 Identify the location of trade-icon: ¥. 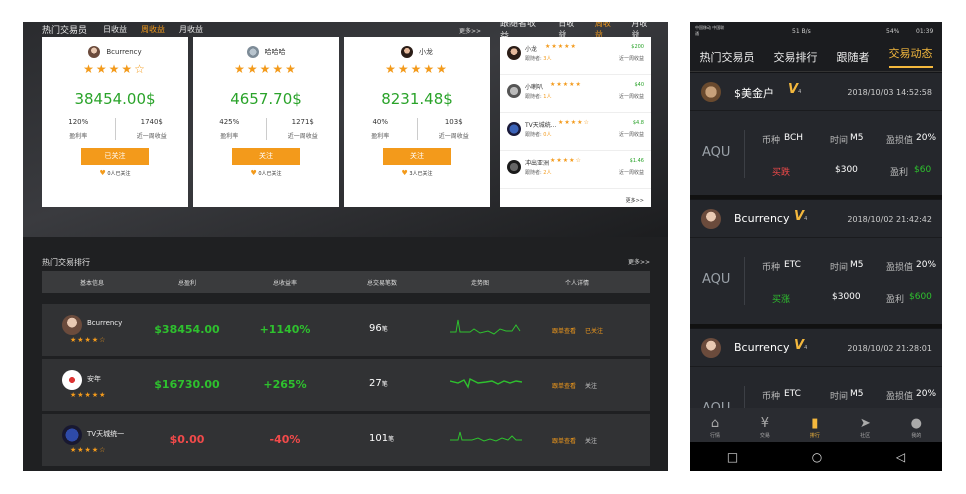
(765, 423).